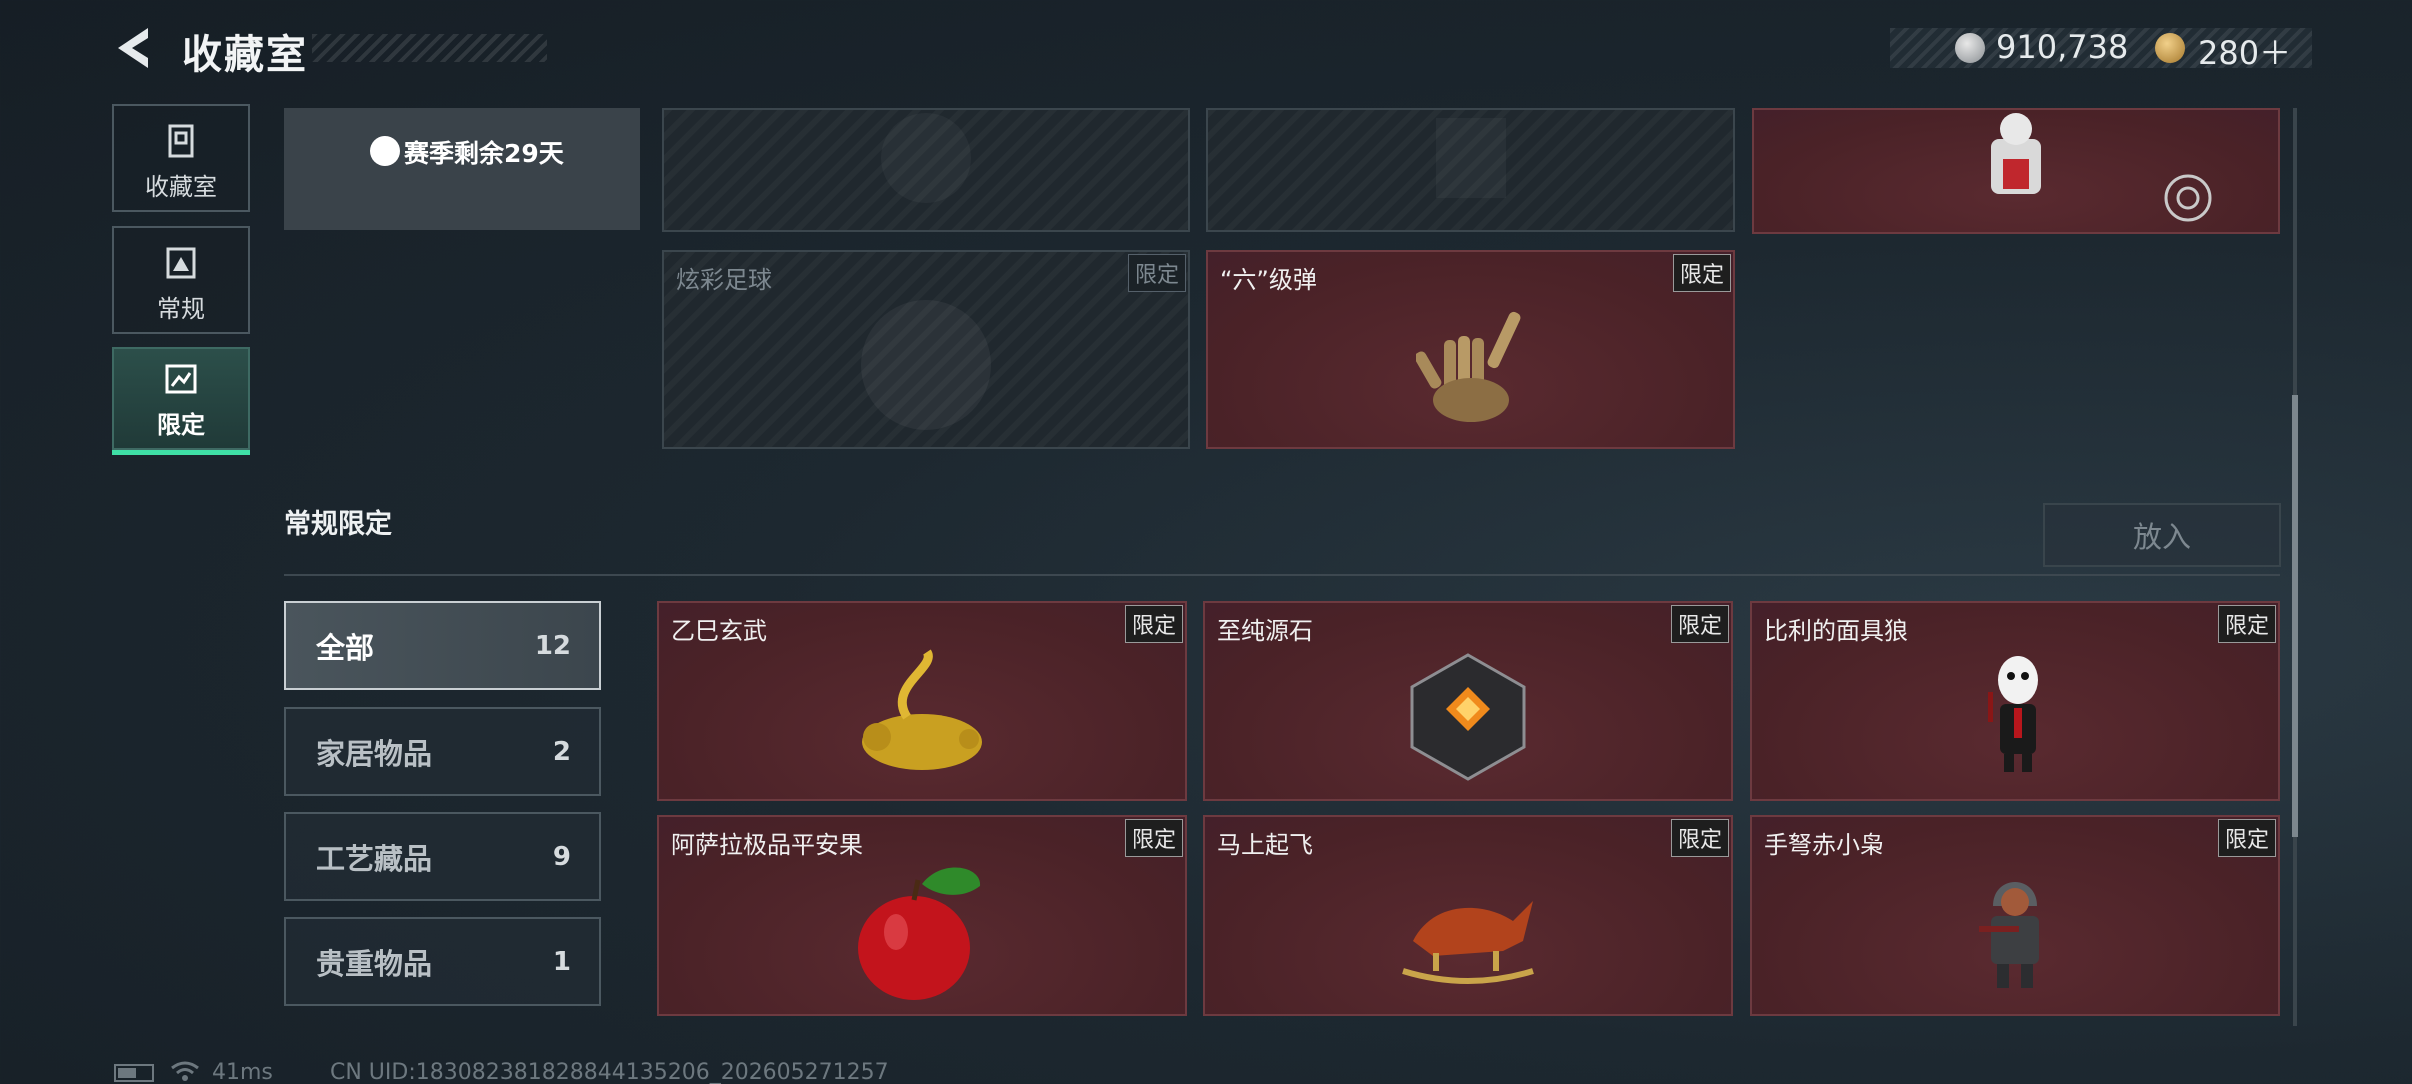  Describe the element at coordinates (181, 309) in the screenshot. I see `nav-label: 常规` at that location.